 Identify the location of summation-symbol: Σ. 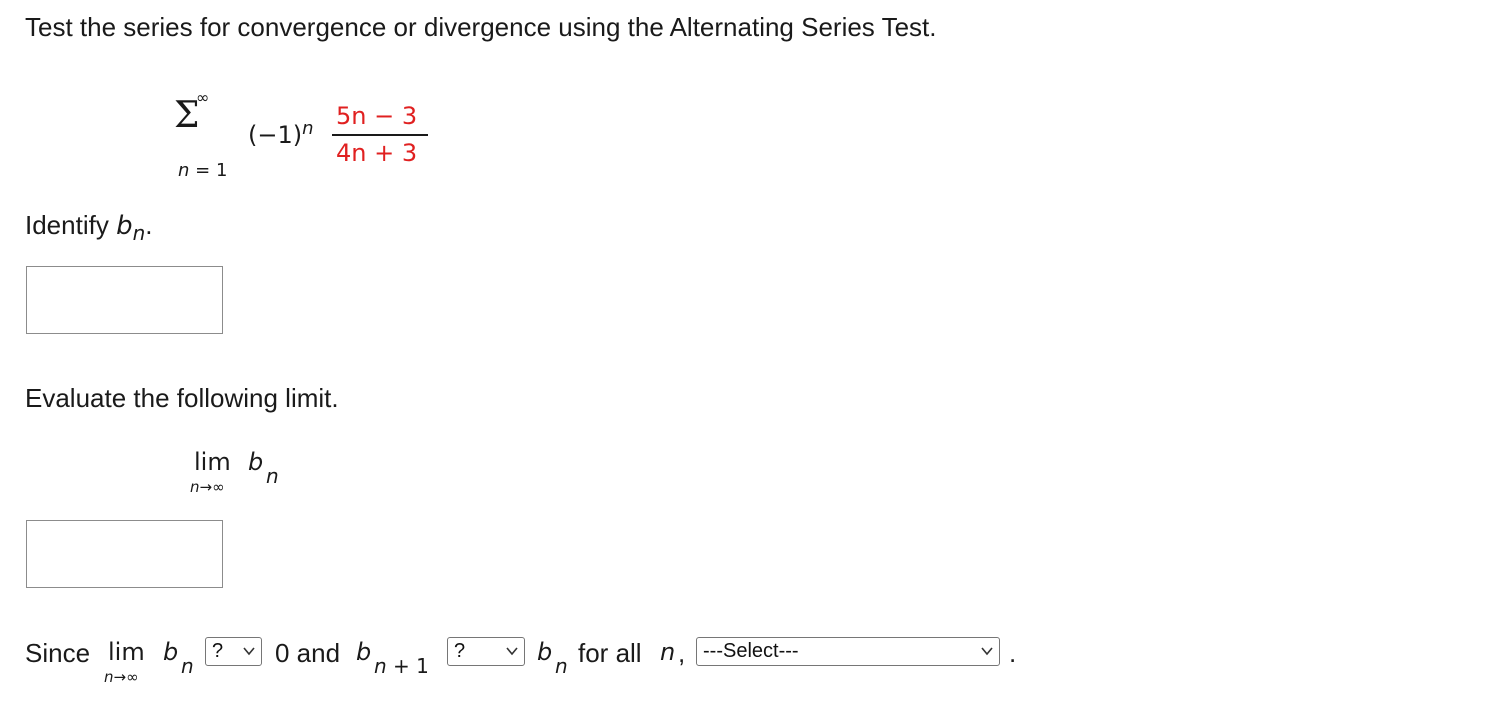
(187, 115).